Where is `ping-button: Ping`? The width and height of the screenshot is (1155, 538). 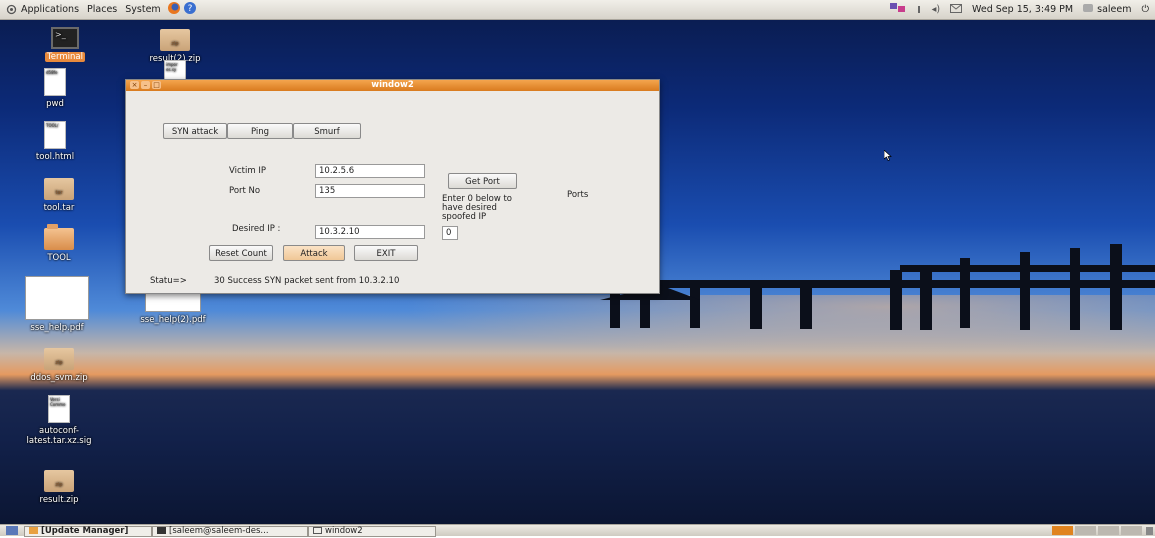
ping-button: Ping is located at coordinates (260, 131).